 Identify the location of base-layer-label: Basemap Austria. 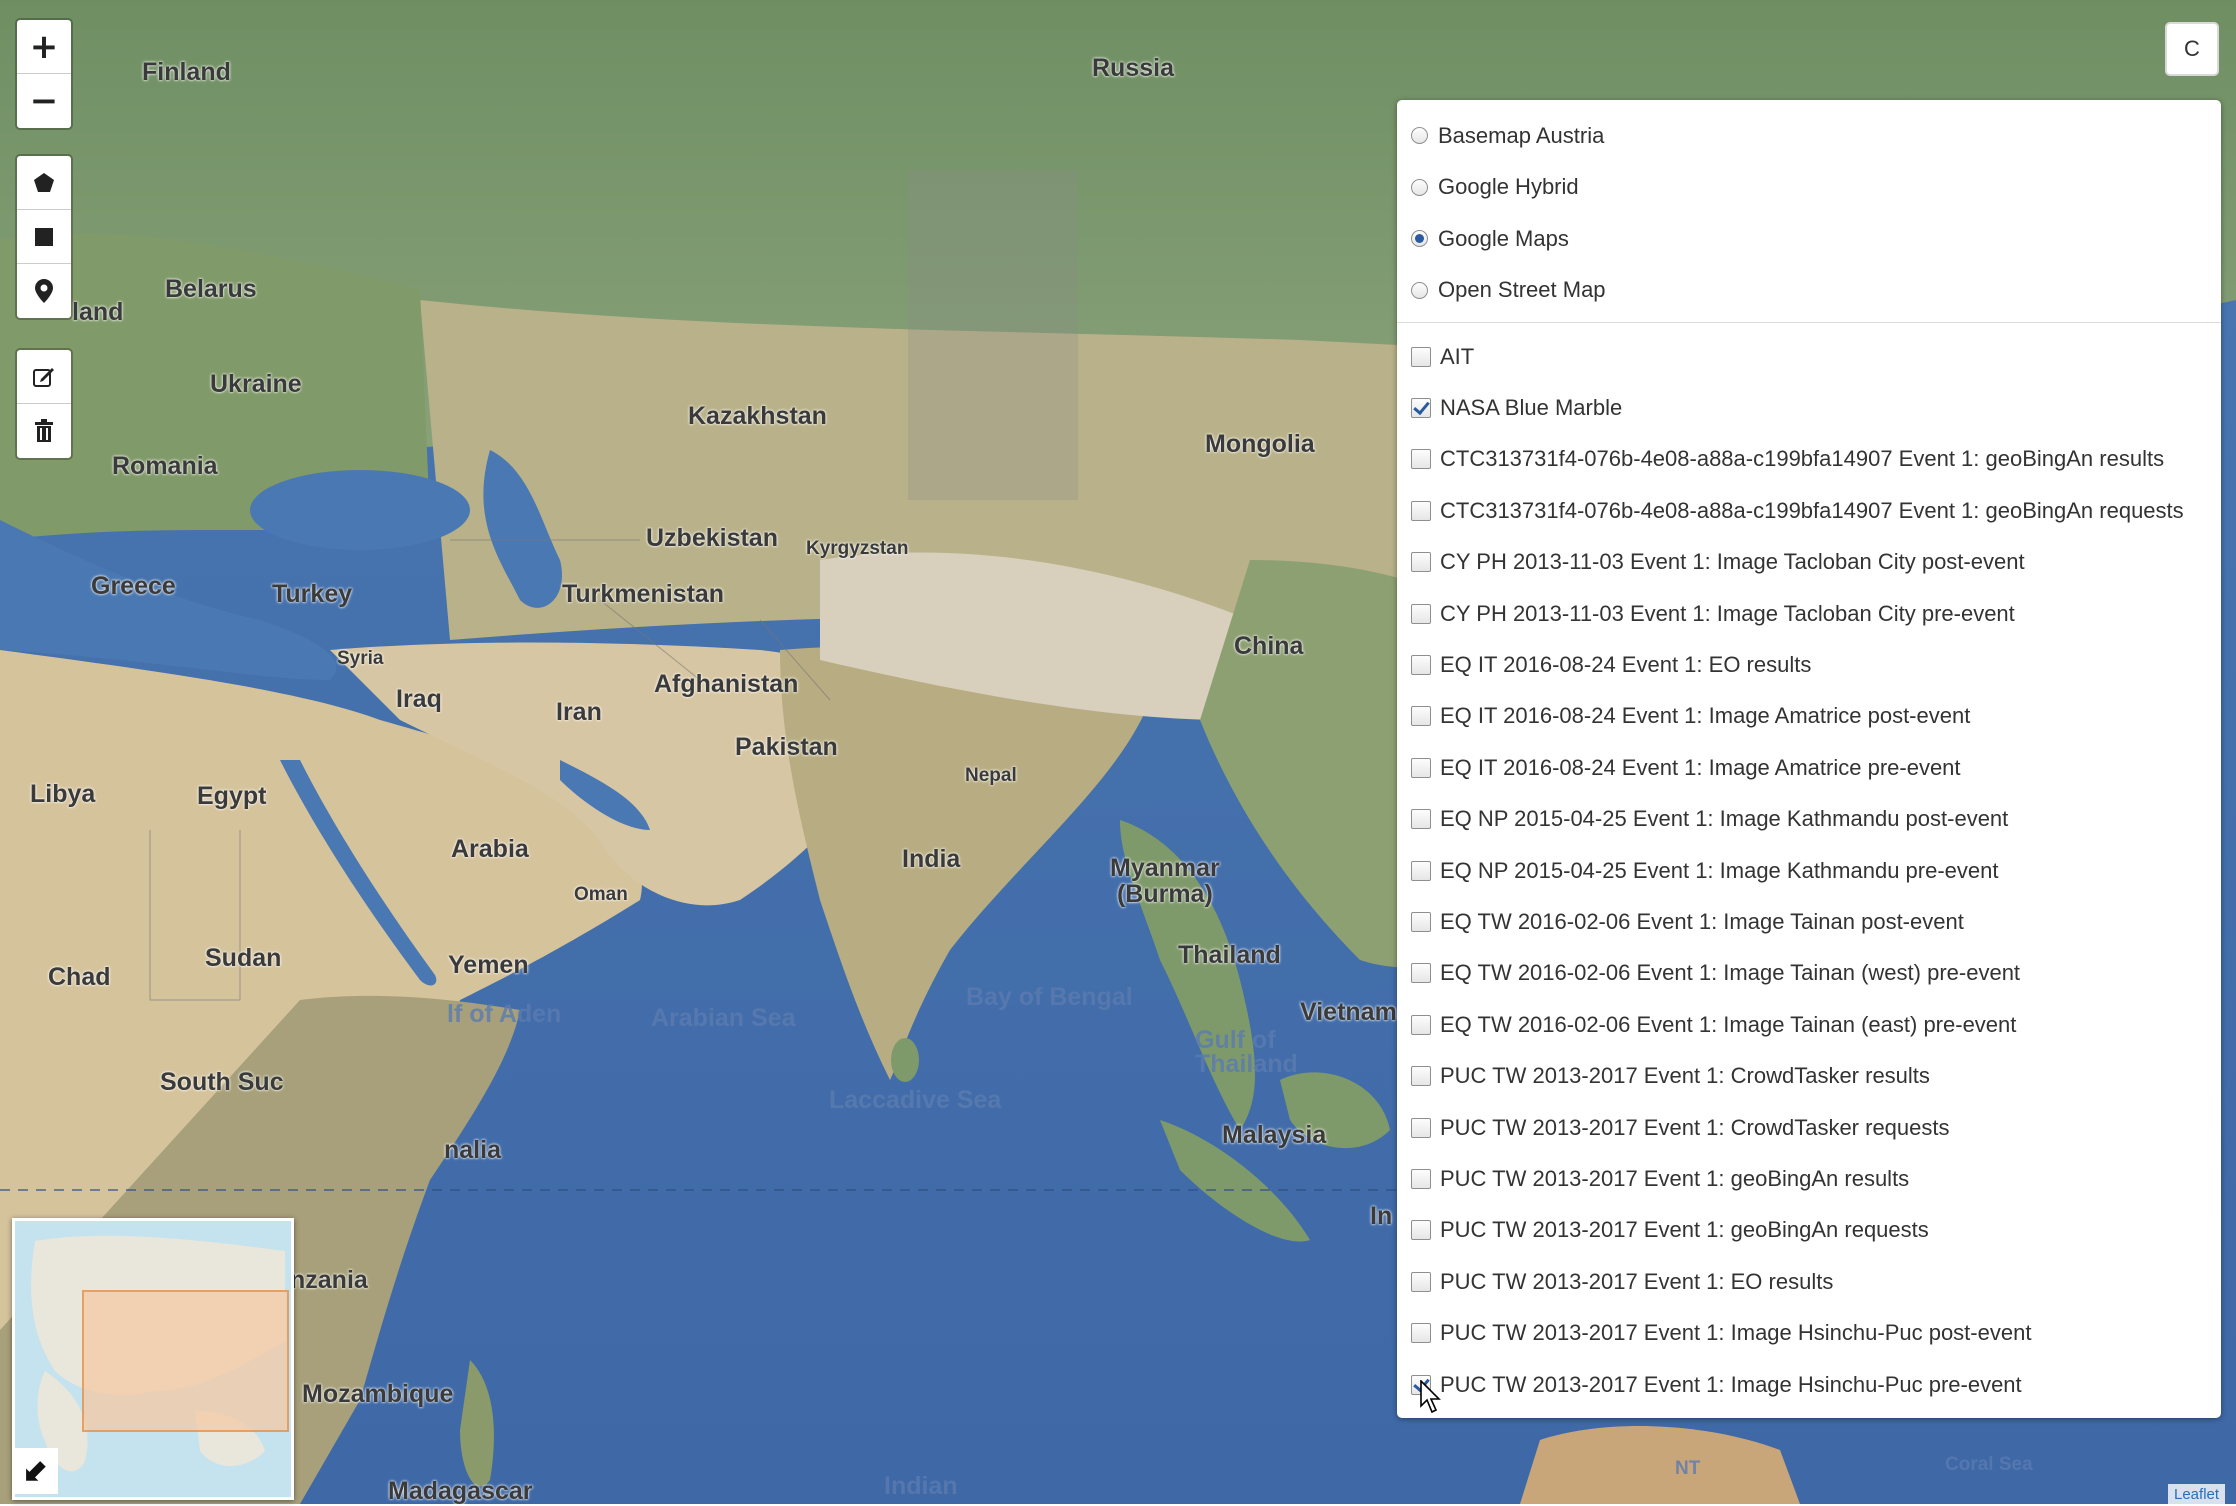
(1521, 135).